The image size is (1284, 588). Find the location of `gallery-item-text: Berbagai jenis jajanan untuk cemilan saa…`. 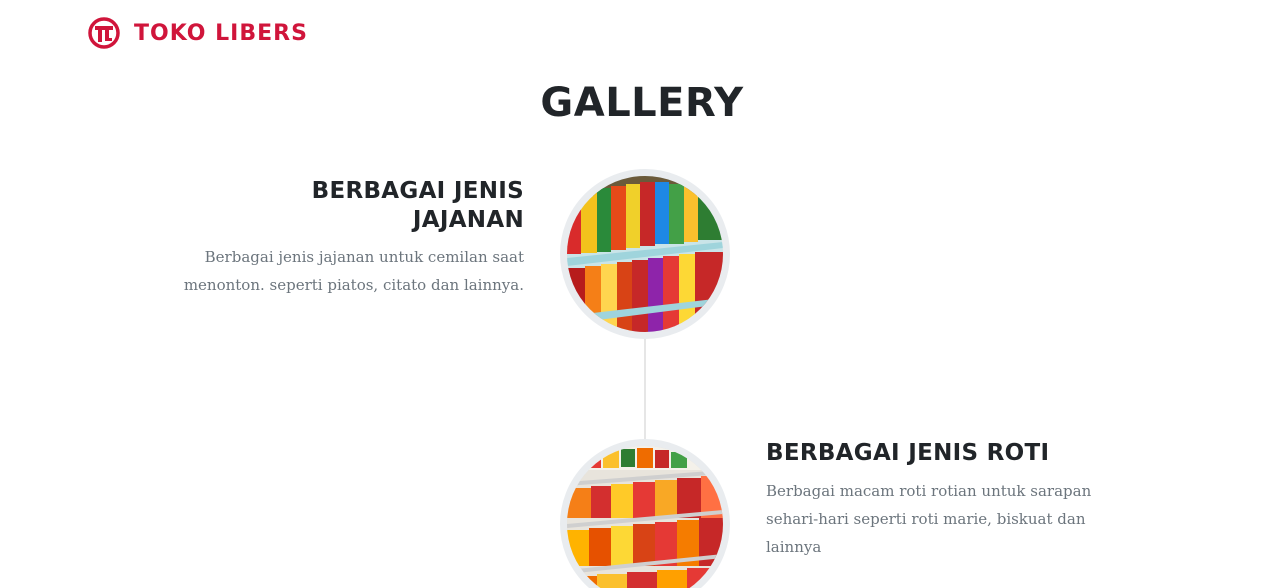

gallery-item-text: Berbagai jenis jajanan untuk cemilan saa… is located at coordinates (353, 271).